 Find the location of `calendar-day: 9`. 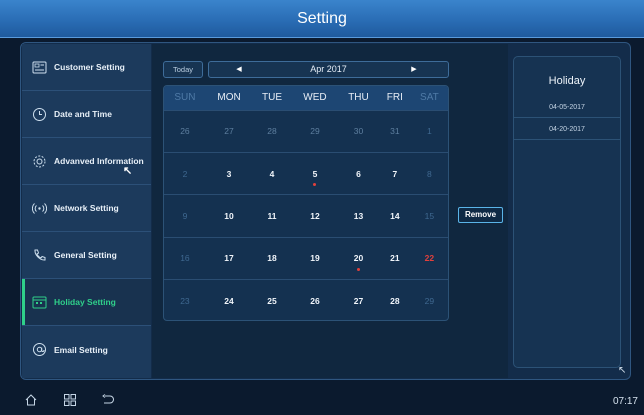

calendar-day: 9 is located at coordinates (185, 216).